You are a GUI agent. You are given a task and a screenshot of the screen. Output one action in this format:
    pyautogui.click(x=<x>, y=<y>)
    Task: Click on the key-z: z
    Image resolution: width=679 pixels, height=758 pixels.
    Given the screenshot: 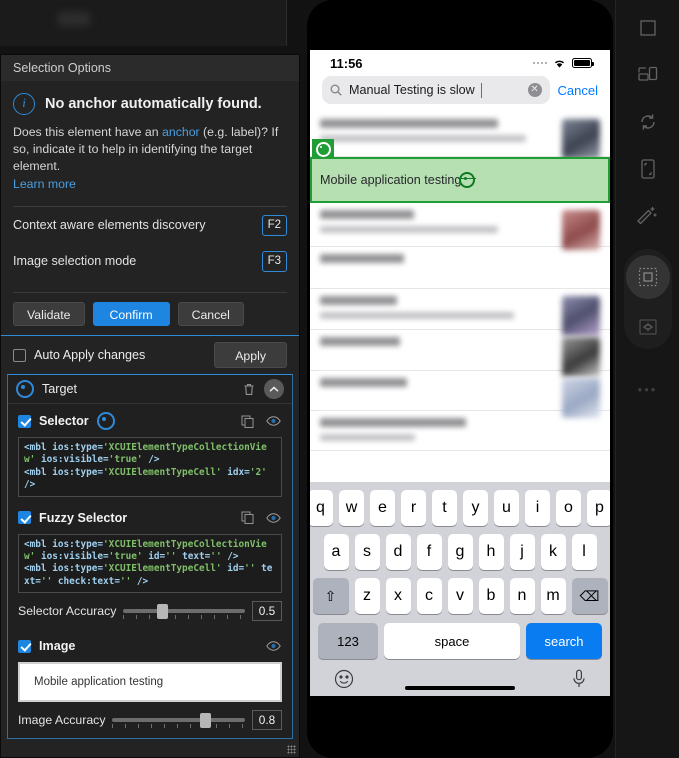 What is the action you would take?
    pyautogui.click(x=367, y=596)
    